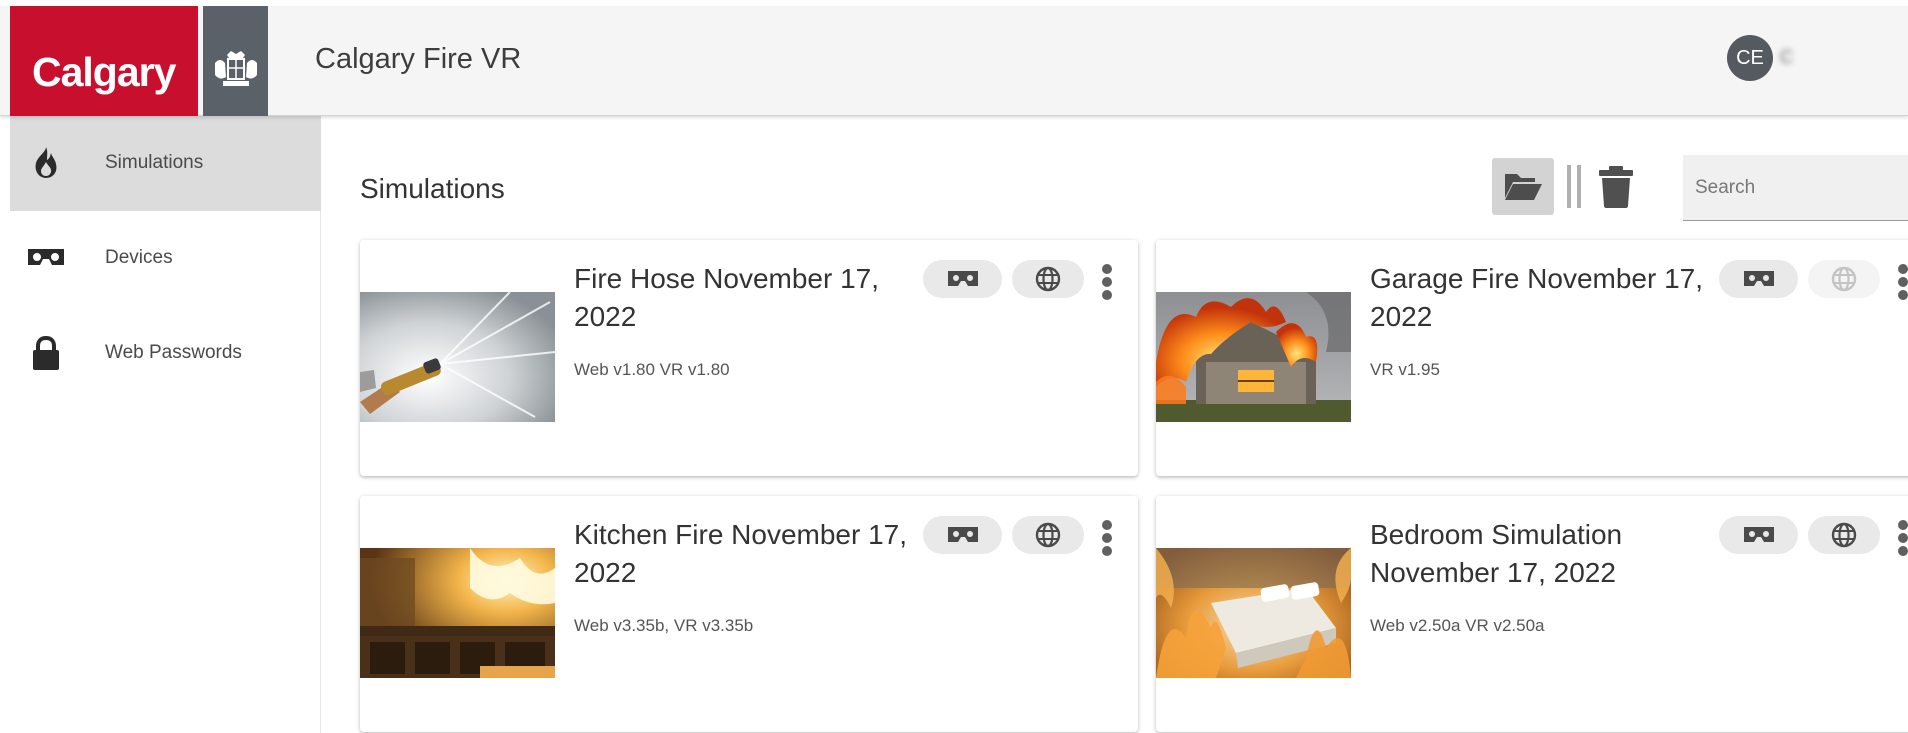 The height and width of the screenshot is (733, 1908). Describe the element at coordinates (1616, 187) in the screenshot. I see `trash-icon` at that location.